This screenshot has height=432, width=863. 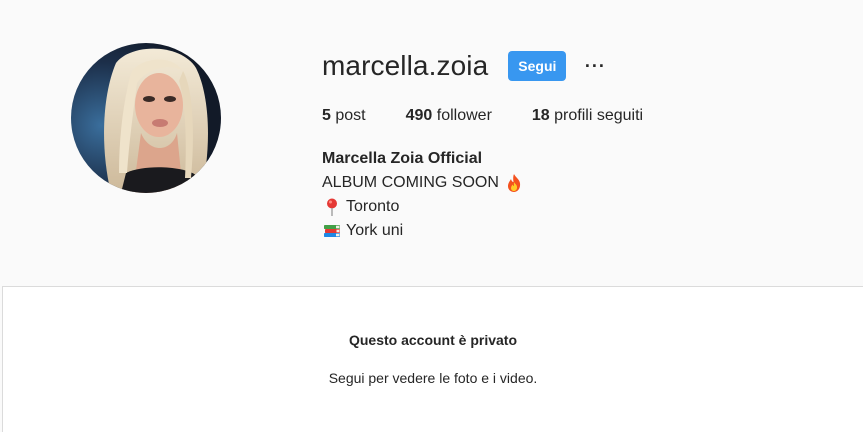 What do you see at coordinates (375, 230) in the screenshot?
I see `bio-line-school-text: York uni` at bounding box center [375, 230].